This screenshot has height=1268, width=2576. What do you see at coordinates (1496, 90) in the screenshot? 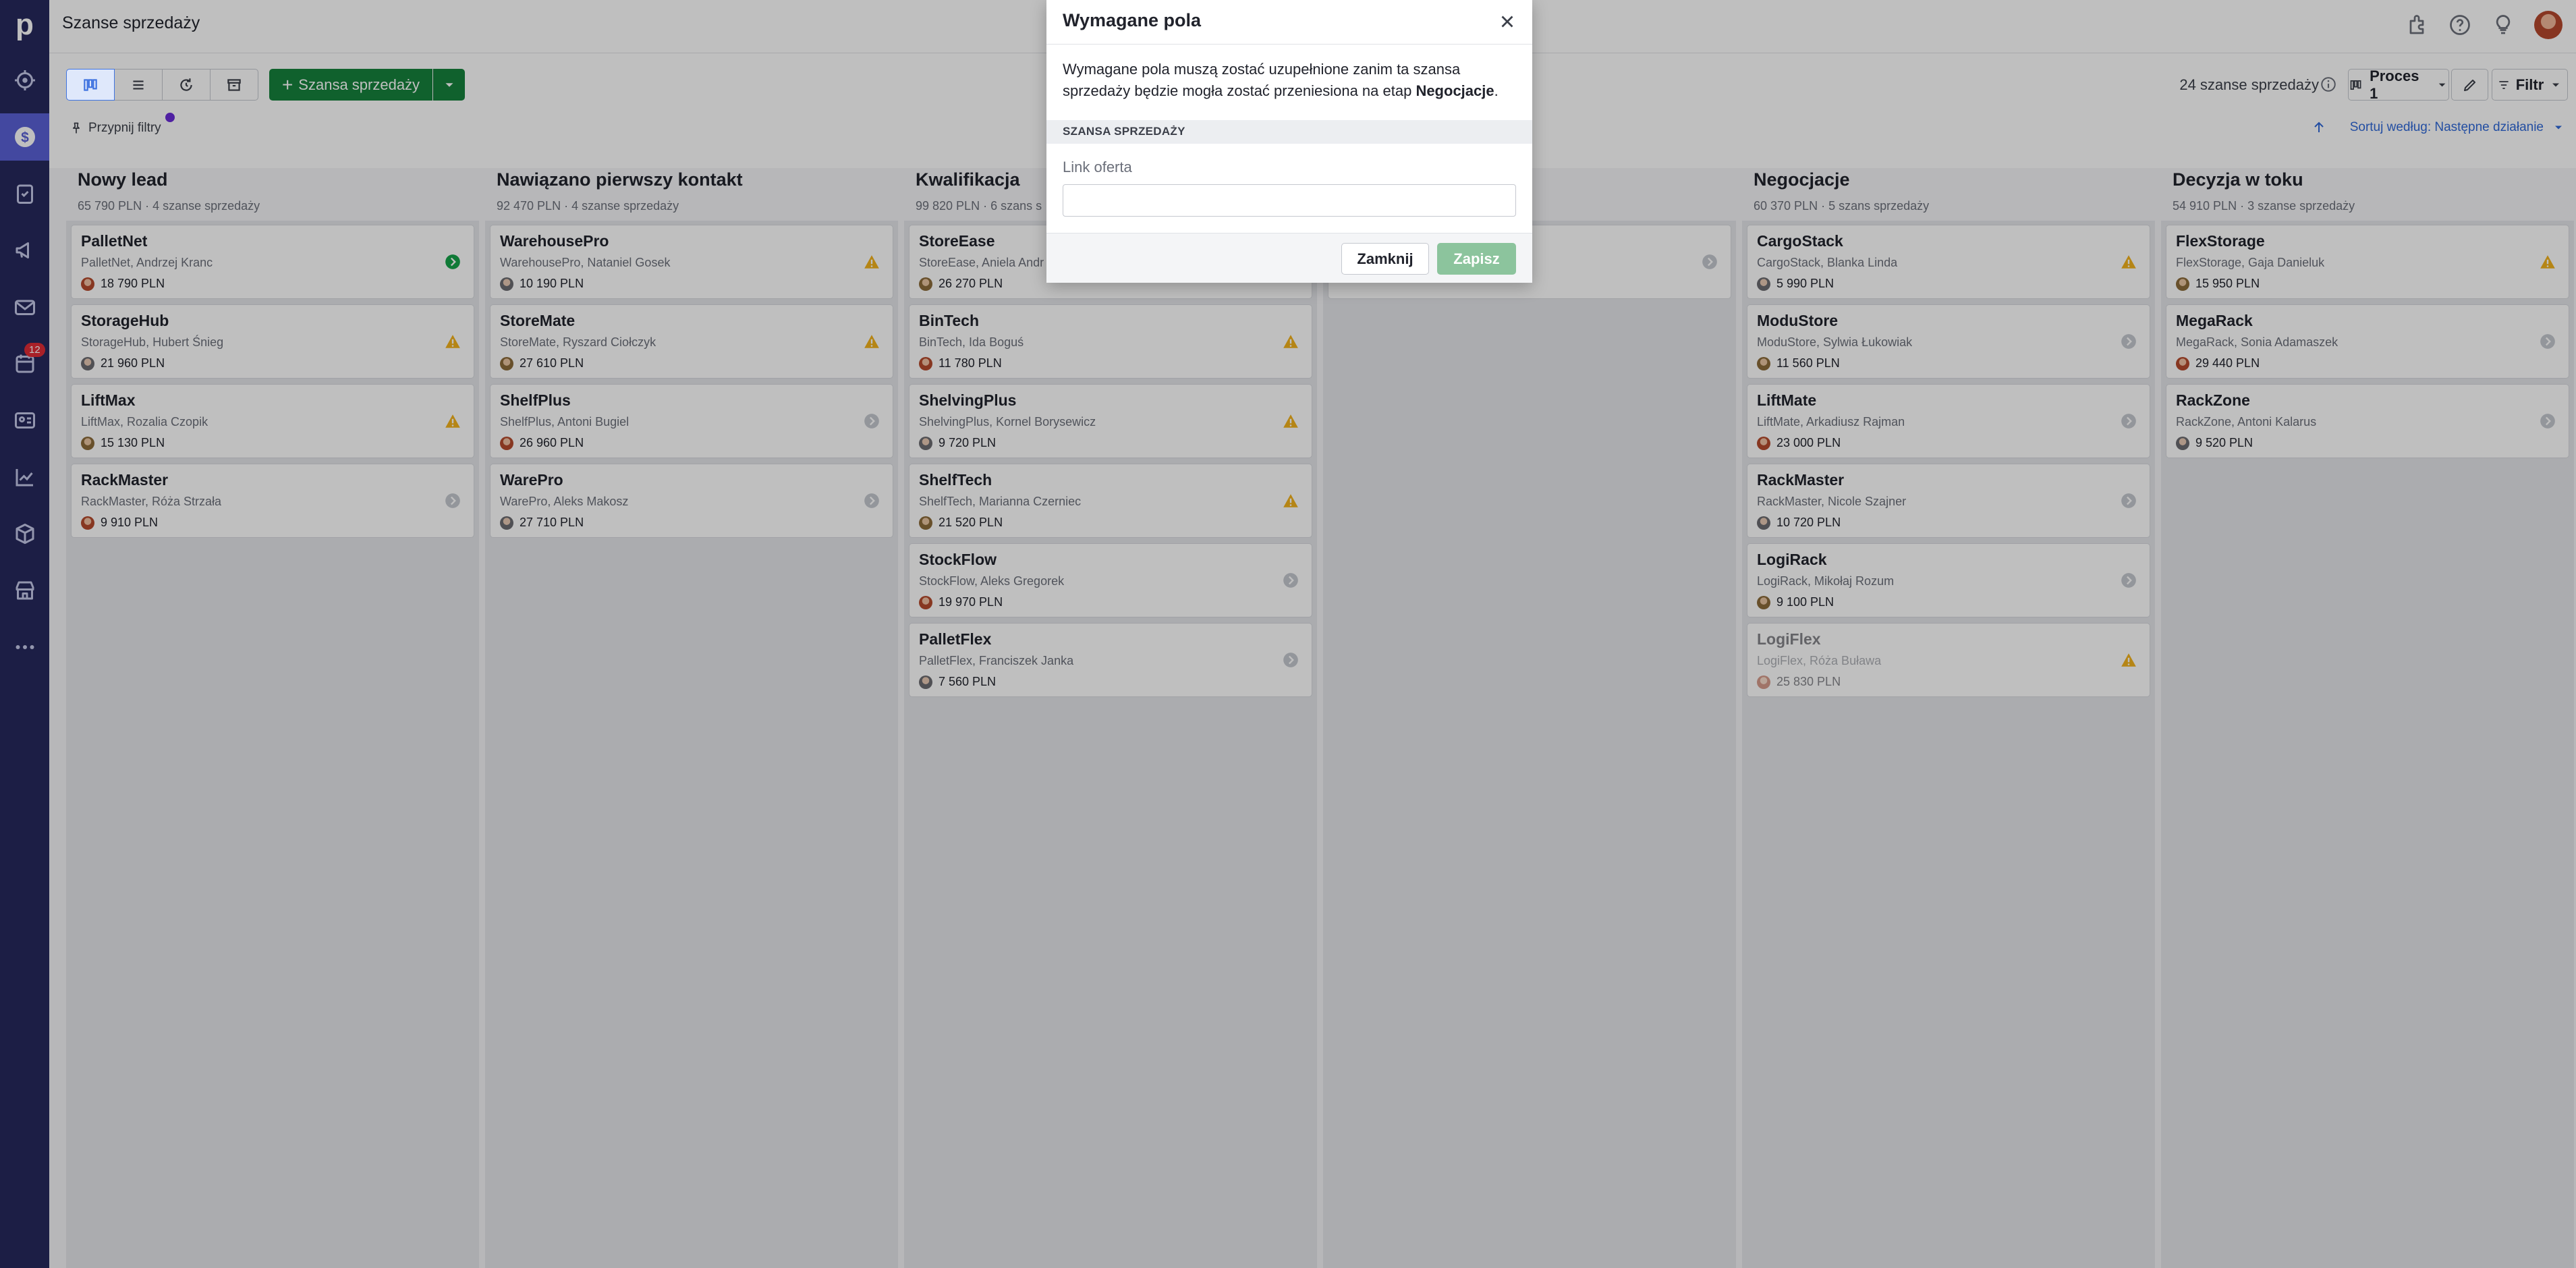
I see `dialog-message-end: .` at bounding box center [1496, 90].